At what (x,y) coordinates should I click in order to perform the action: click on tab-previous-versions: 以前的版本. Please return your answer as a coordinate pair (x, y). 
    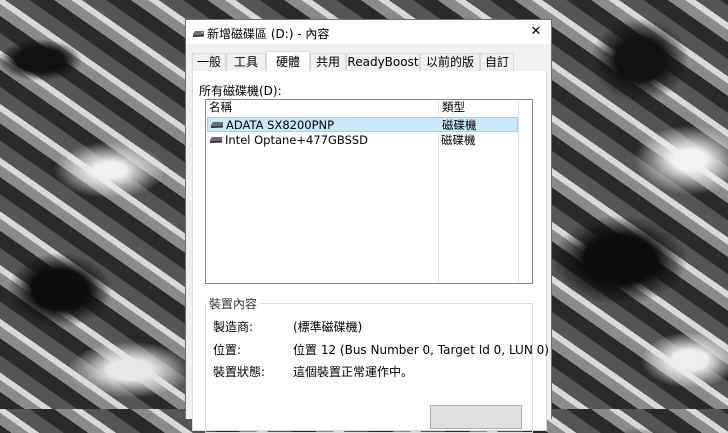
    Looking at the image, I should click on (450, 69).